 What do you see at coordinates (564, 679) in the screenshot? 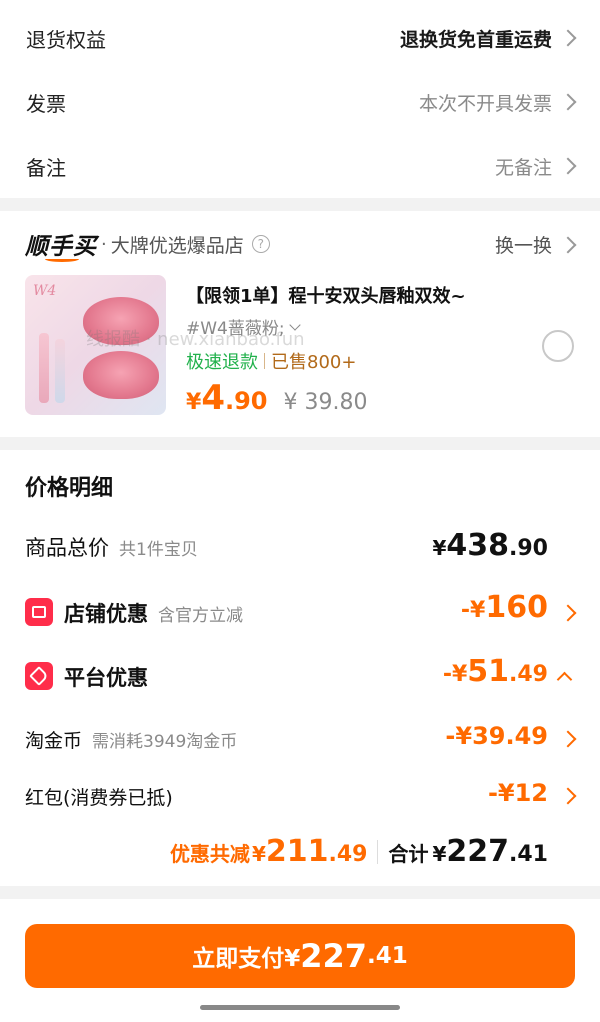
I see `chevron-up-icon` at bounding box center [564, 679].